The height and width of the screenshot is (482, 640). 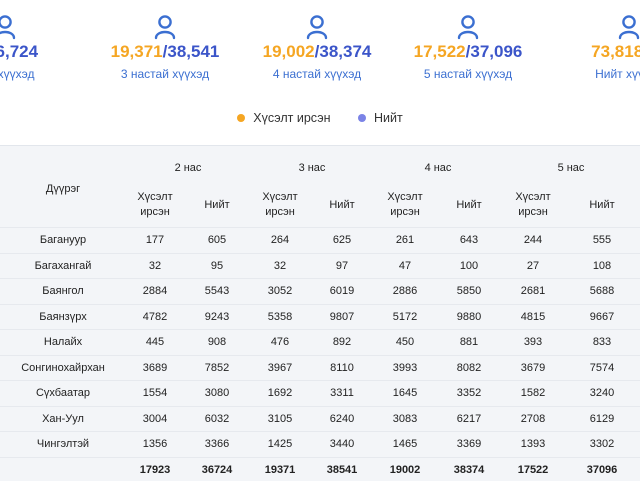 What do you see at coordinates (40, 52) in the screenshot?
I see `stat-numbers: 3/36,724` at bounding box center [40, 52].